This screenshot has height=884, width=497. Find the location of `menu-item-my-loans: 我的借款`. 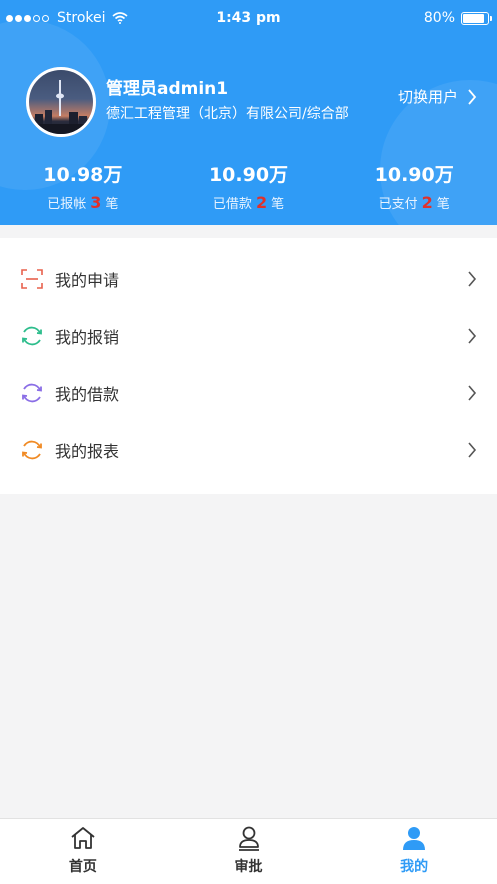

menu-item-my-loans: 我的借款 is located at coordinates (248, 392).